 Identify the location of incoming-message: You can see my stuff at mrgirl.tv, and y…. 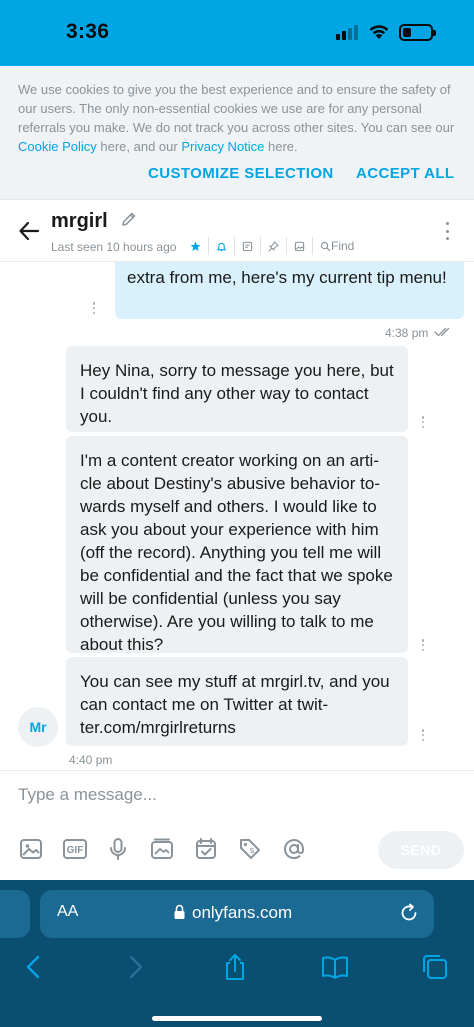
(237, 701).